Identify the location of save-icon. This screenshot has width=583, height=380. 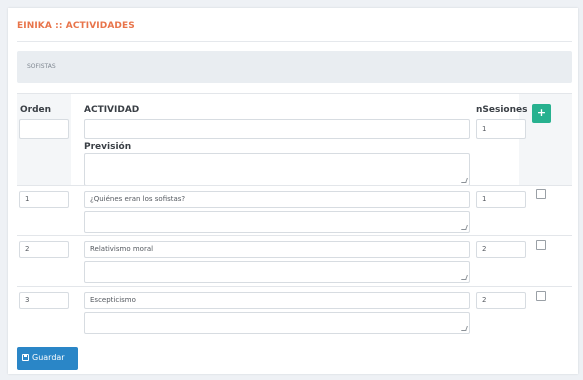
(25, 357).